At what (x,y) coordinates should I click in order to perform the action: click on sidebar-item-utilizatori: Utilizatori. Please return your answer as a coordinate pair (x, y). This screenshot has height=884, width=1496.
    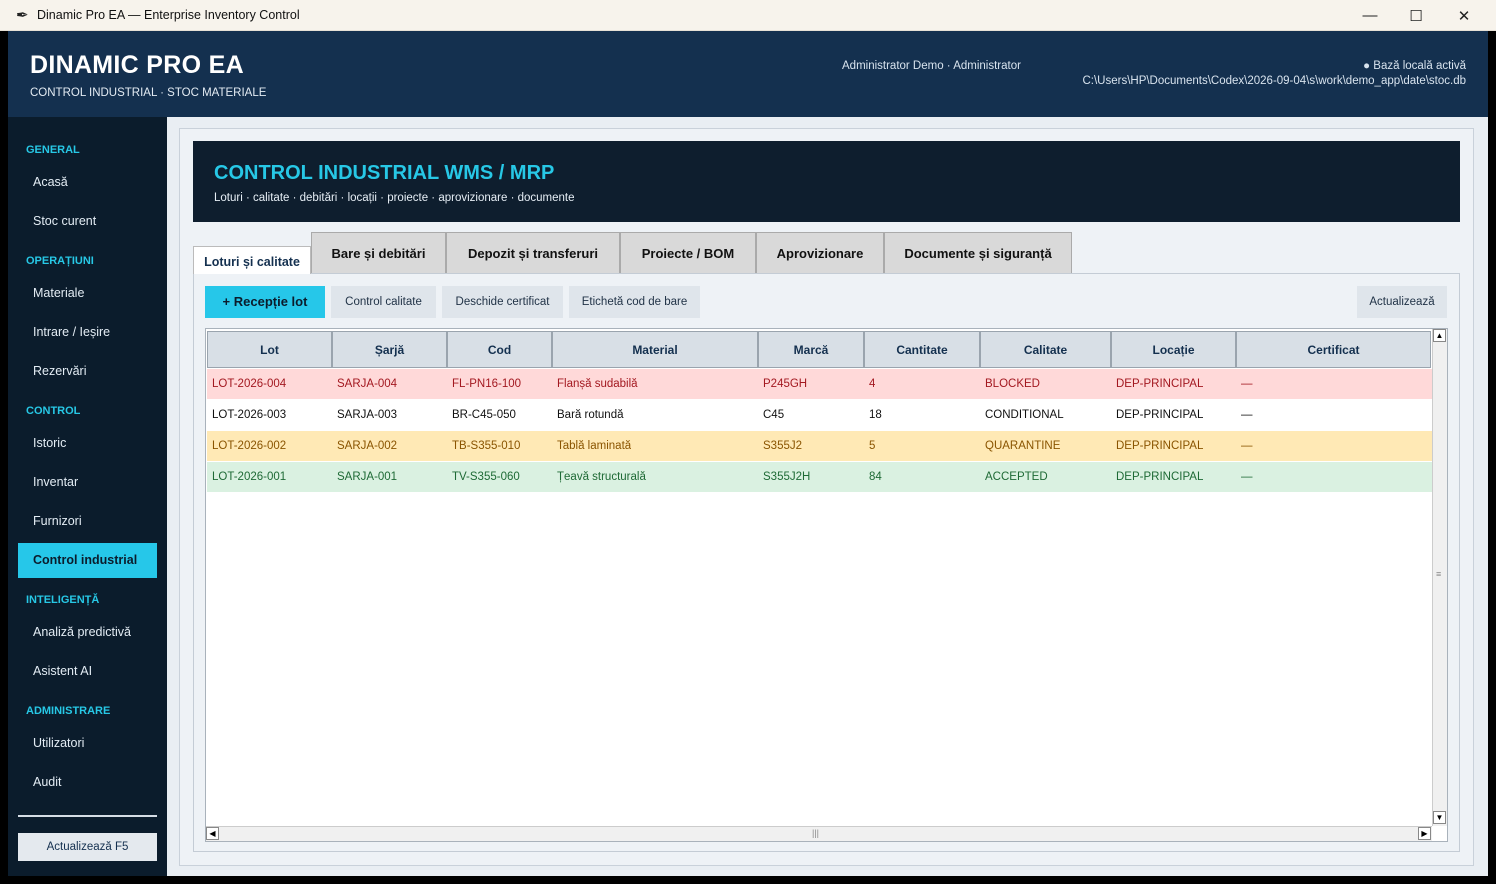
    Looking at the image, I should click on (87, 743).